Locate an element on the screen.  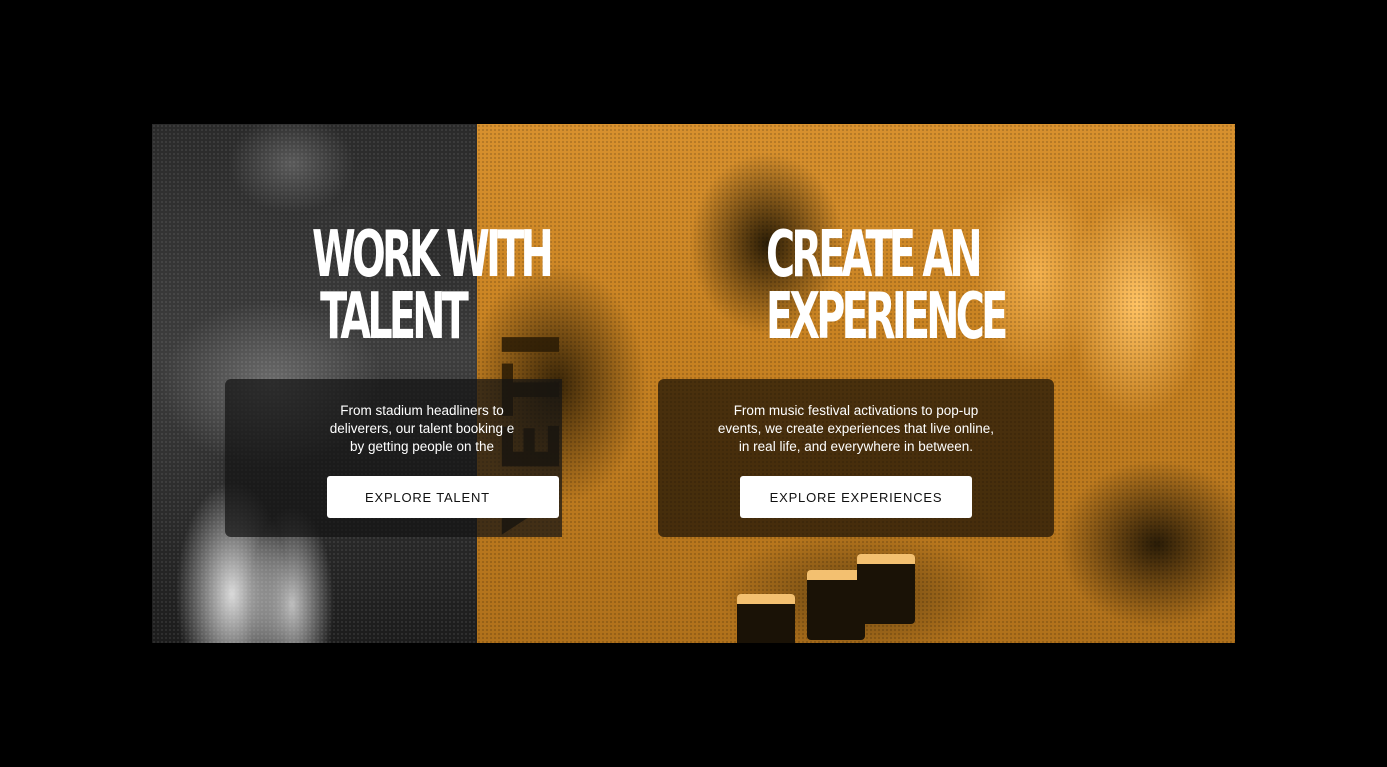
talent-heading-line2: TALENT is located at coordinates (394, 317).